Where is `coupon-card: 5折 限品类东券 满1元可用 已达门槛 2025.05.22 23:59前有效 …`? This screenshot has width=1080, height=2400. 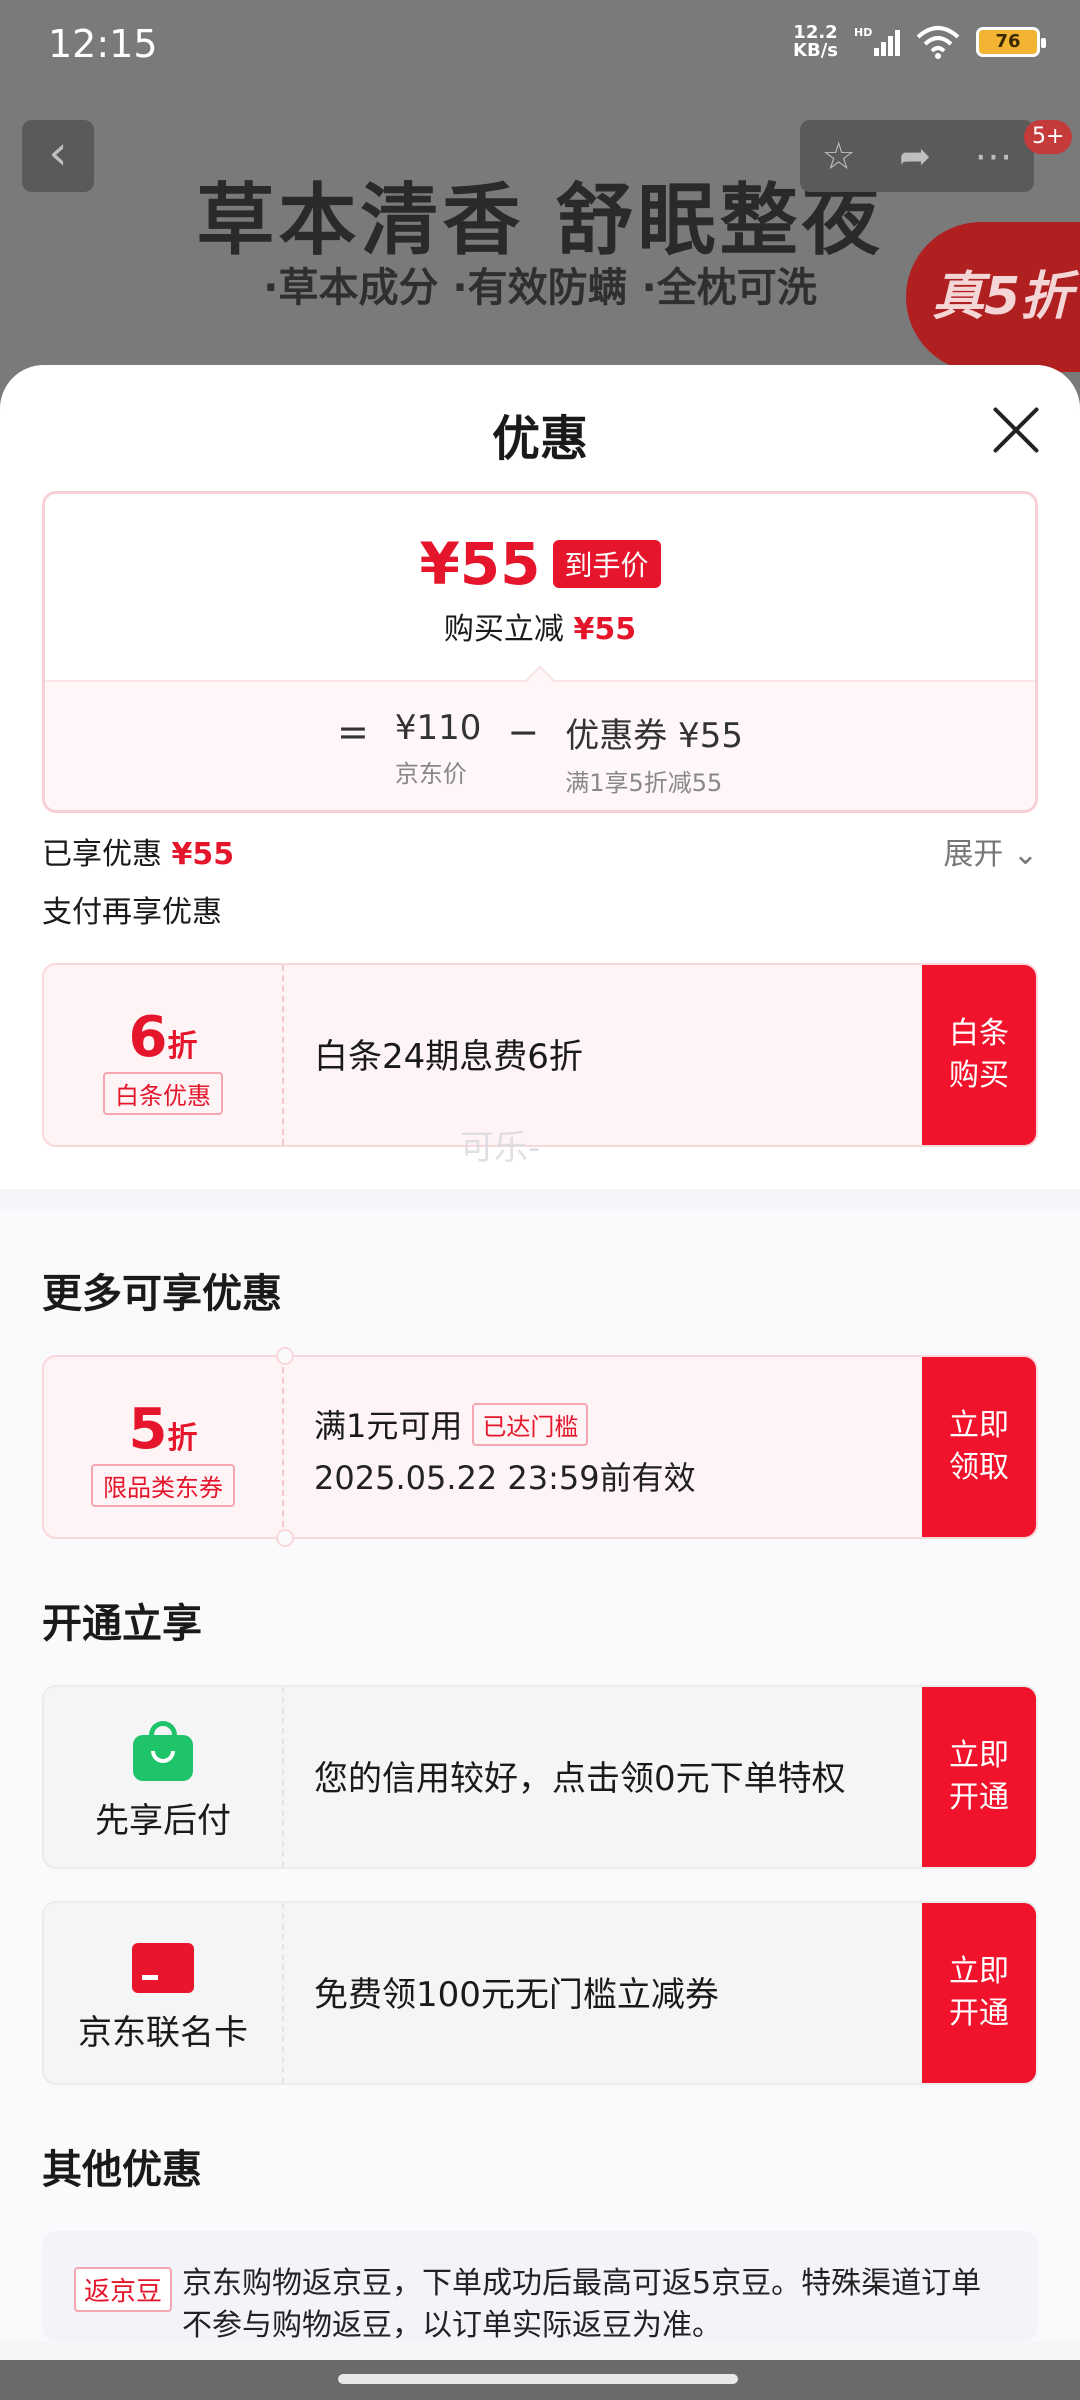
coupon-card: 5折 限品类东券 满1元可用 已达门槛 2025.05.22 23:59前有效 … is located at coordinates (540, 1447).